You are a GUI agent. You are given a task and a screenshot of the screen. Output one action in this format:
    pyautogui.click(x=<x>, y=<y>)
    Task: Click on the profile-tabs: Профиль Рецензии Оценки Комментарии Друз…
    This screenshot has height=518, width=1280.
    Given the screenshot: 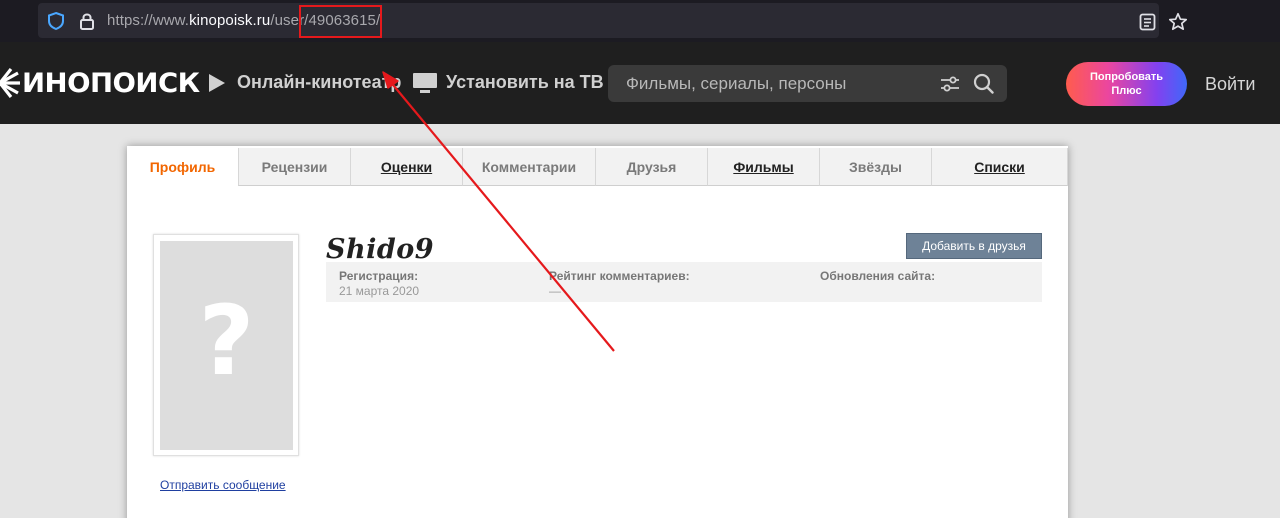 What is the action you would take?
    pyautogui.click(x=597, y=167)
    